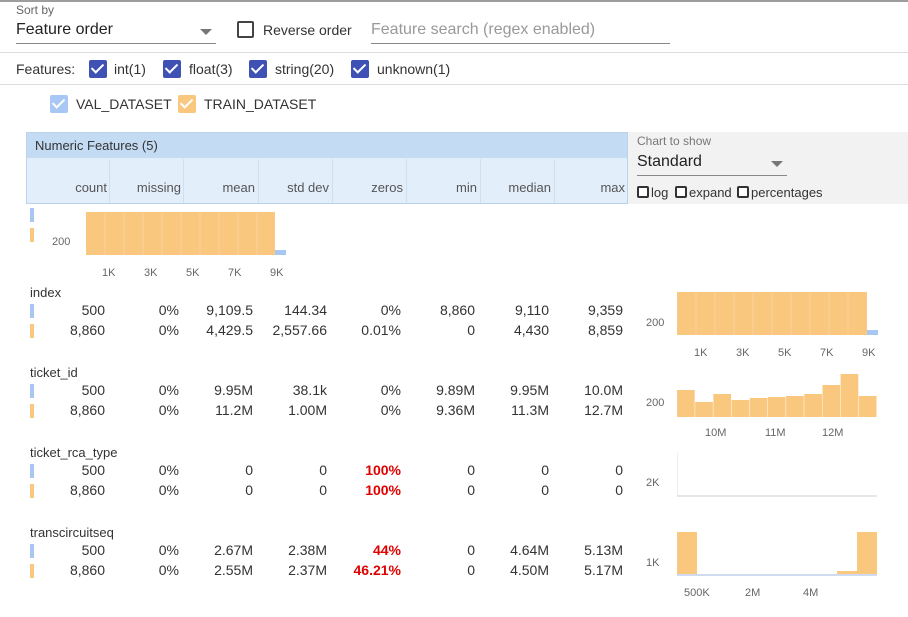  Describe the element at coordinates (701, 353) in the screenshot. I see `x-tick: 1K` at that location.